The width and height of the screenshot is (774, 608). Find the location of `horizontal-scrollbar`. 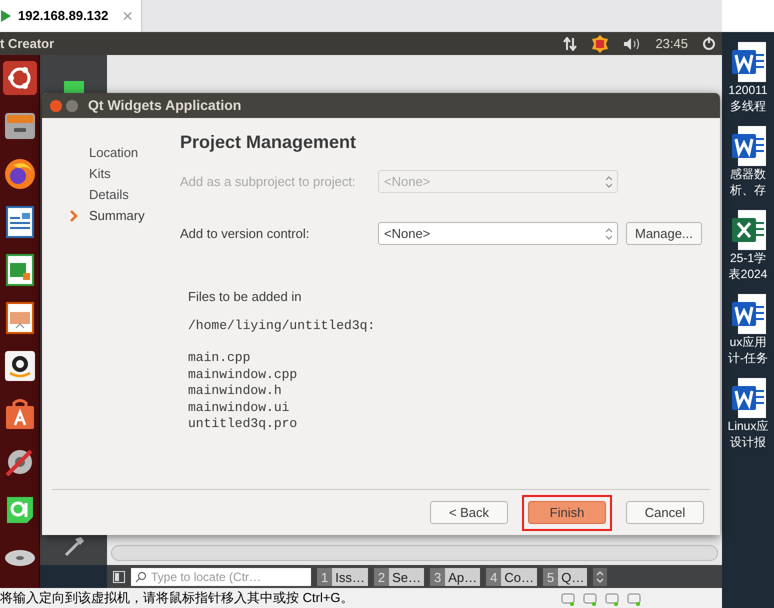

horizontal-scrollbar is located at coordinates (414, 553).